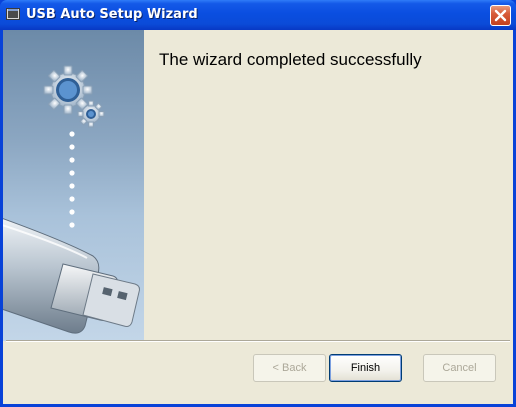 The image size is (516, 407). What do you see at coordinates (112, 14) in the screenshot?
I see `window-title: USB Auto Setup Wizard` at bounding box center [112, 14].